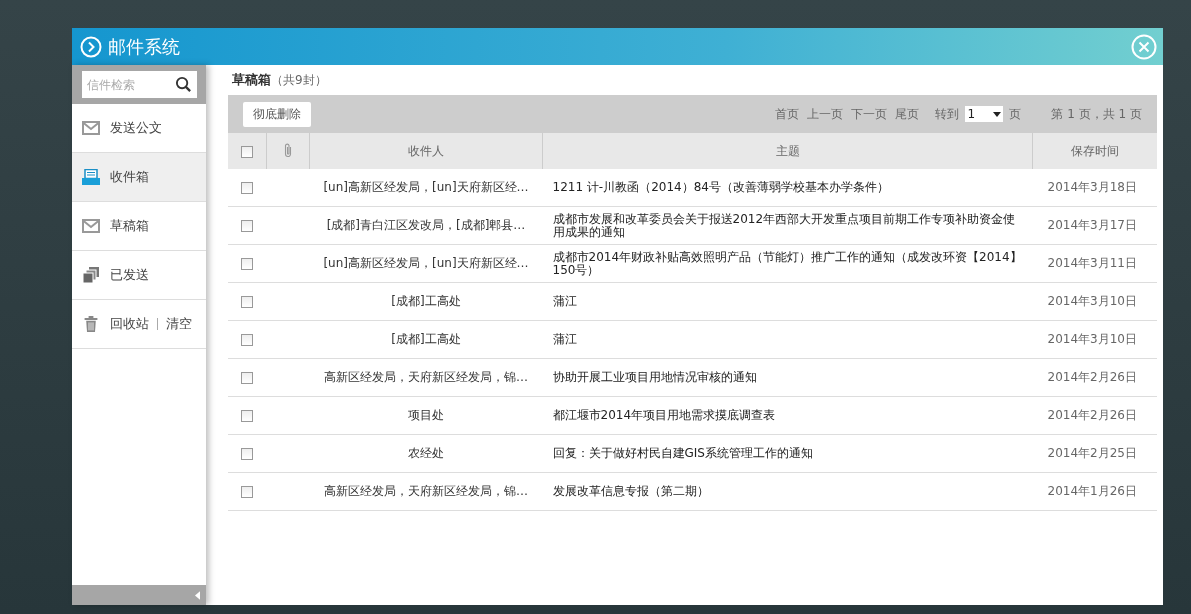 Image resolution: width=1191 pixels, height=614 pixels. What do you see at coordinates (129, 275) in the screenshot?
I see `sidebar-label: 已发送` at bounding box center [129, 275].